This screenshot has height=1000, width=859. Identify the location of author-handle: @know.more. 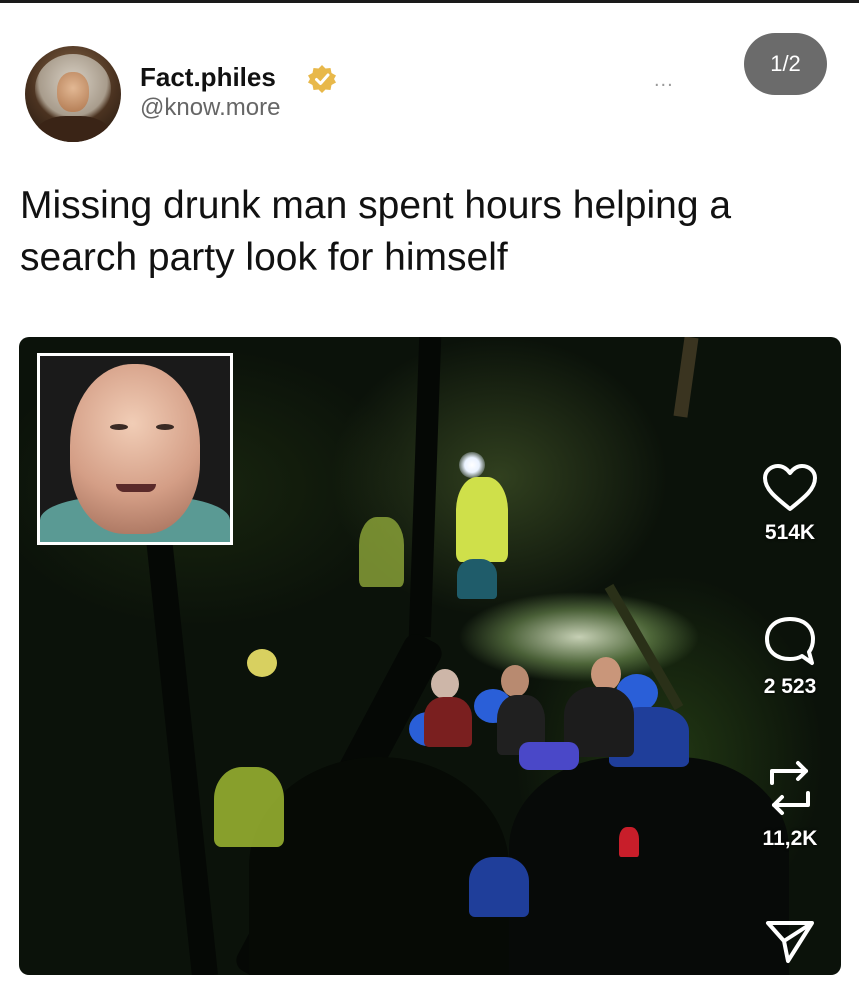
(210, 108).